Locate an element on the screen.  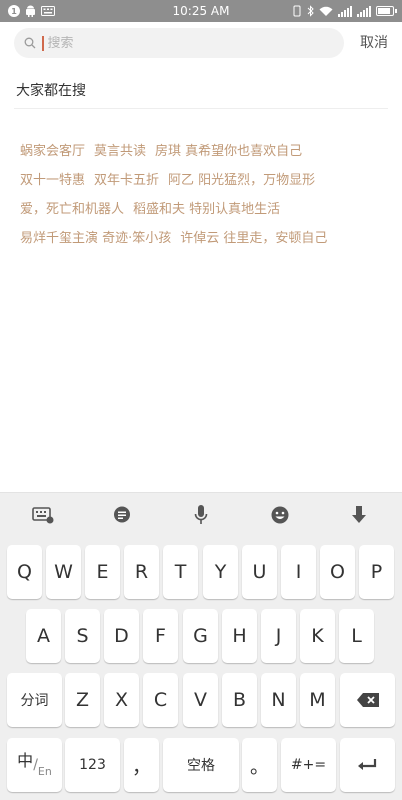
key-s: S is located at coordinates (82, 636).